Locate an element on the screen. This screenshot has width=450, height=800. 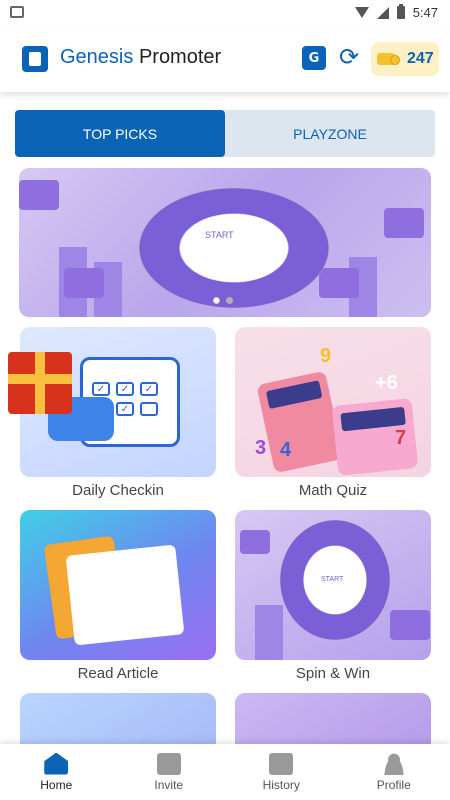
nav-home: Home is located at coordinates (56, 772).